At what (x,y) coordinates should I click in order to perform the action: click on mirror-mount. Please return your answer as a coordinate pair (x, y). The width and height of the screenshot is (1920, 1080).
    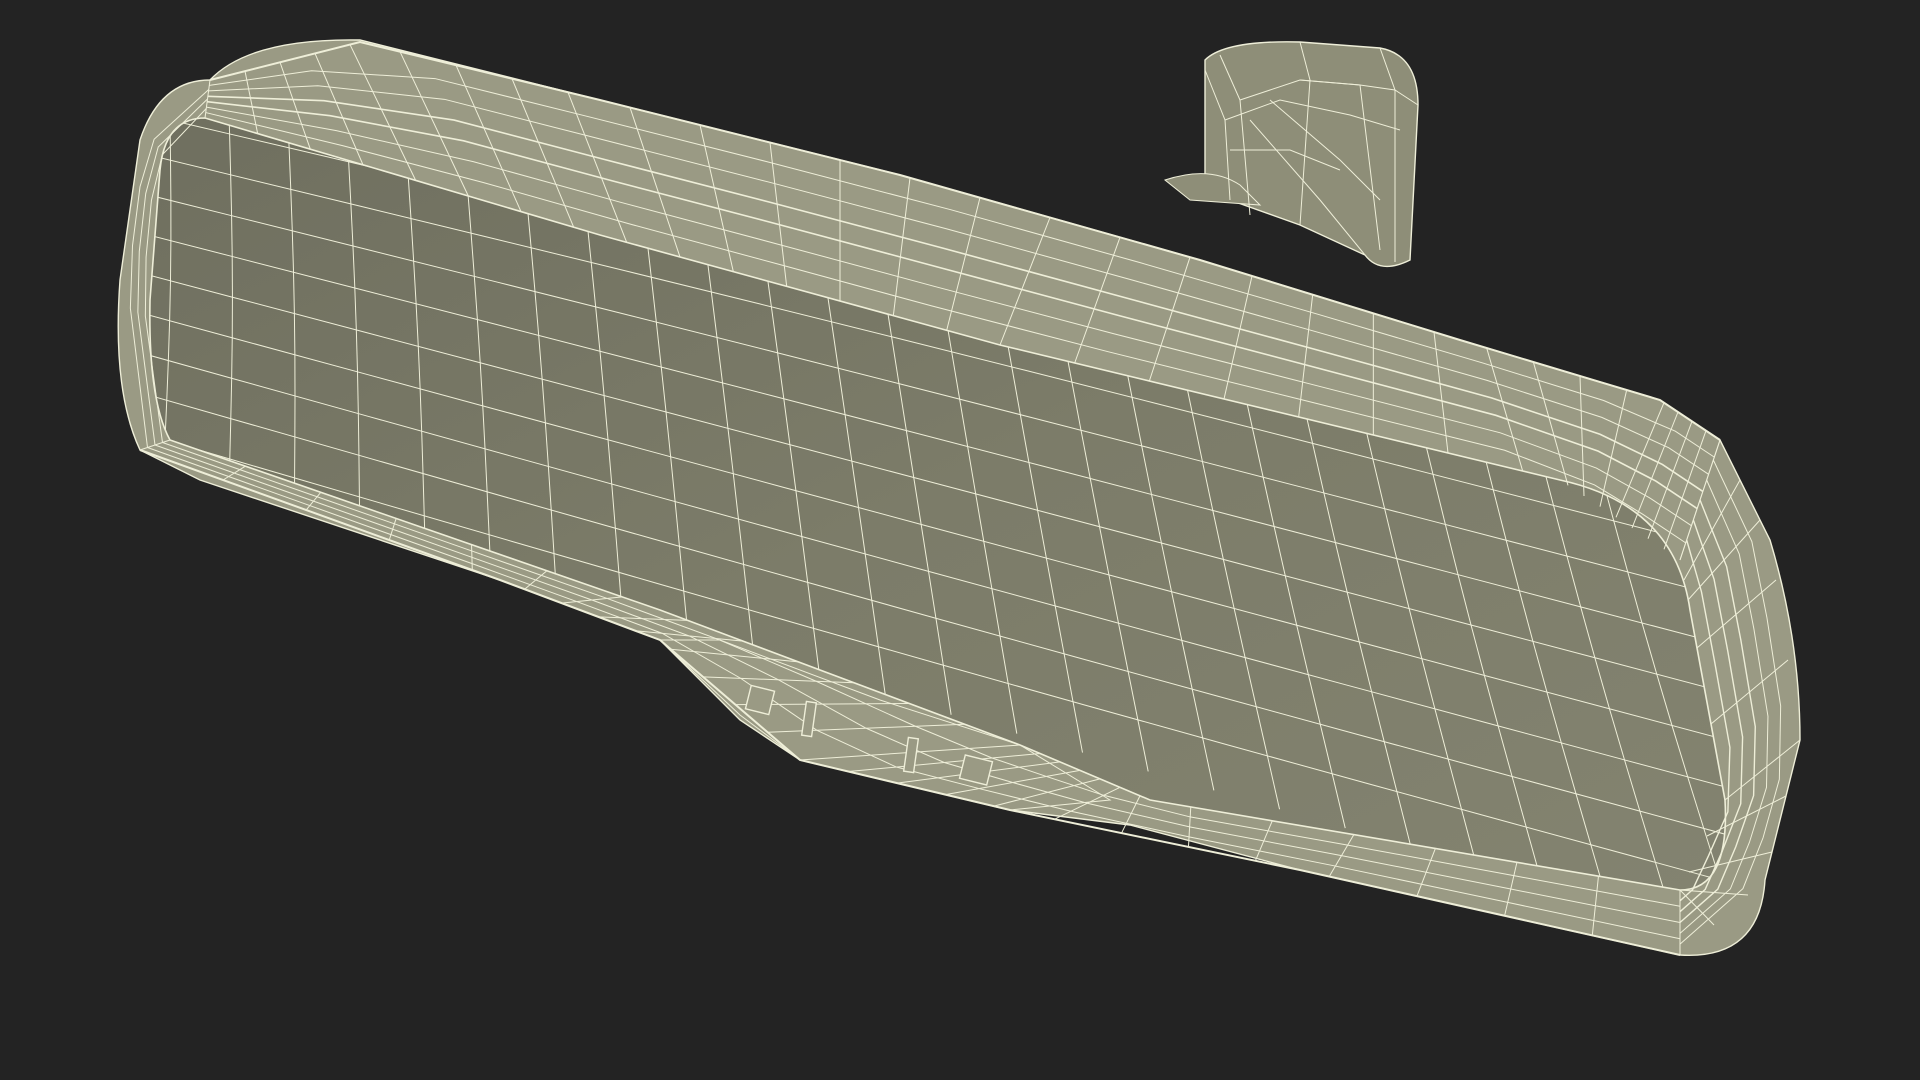
    Looking at the image, I should click on (1291, 154).